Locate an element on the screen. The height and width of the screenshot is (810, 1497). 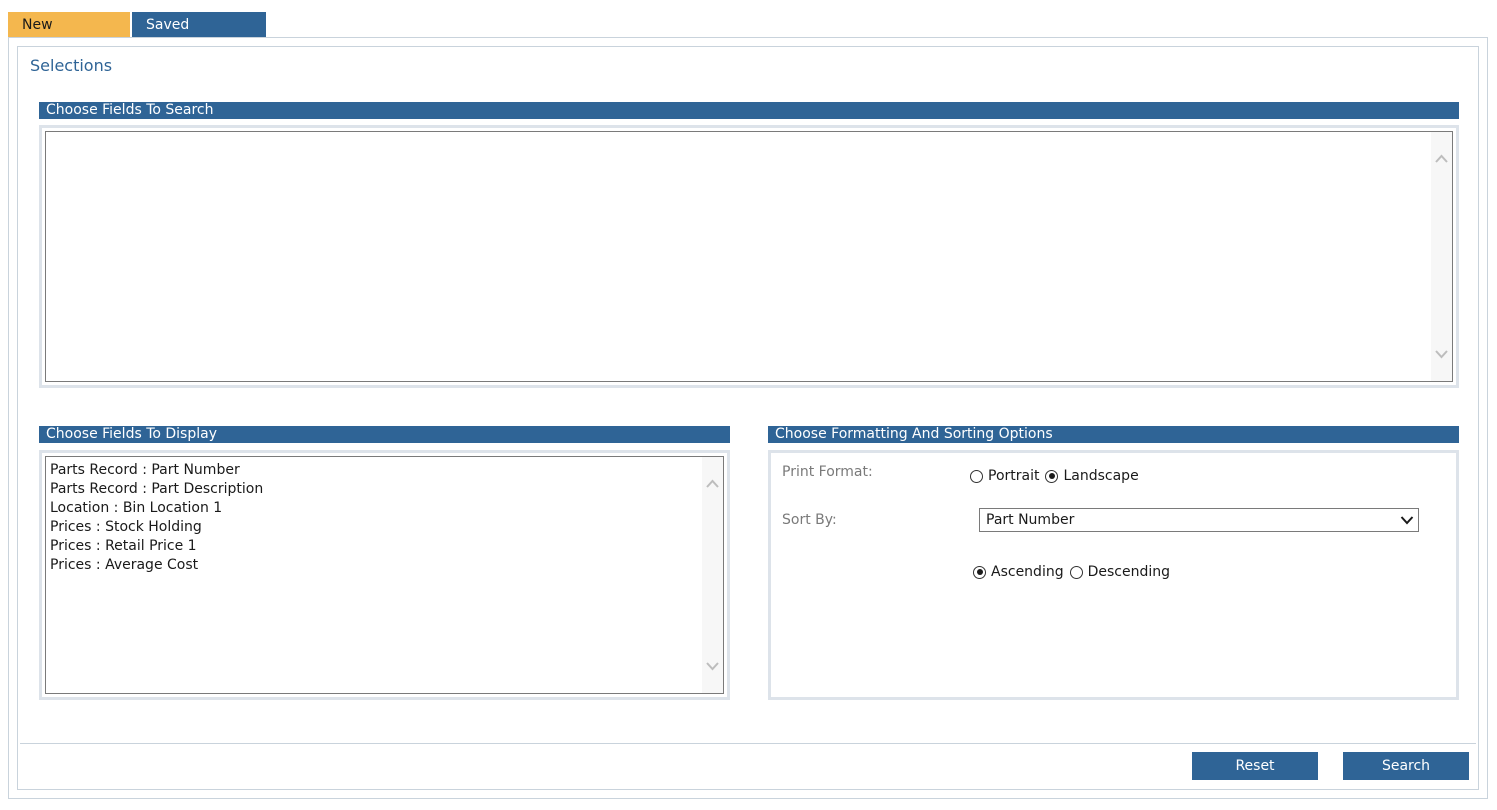
list-item: Prices : Stock Holding is located at coordinates (386, 527).